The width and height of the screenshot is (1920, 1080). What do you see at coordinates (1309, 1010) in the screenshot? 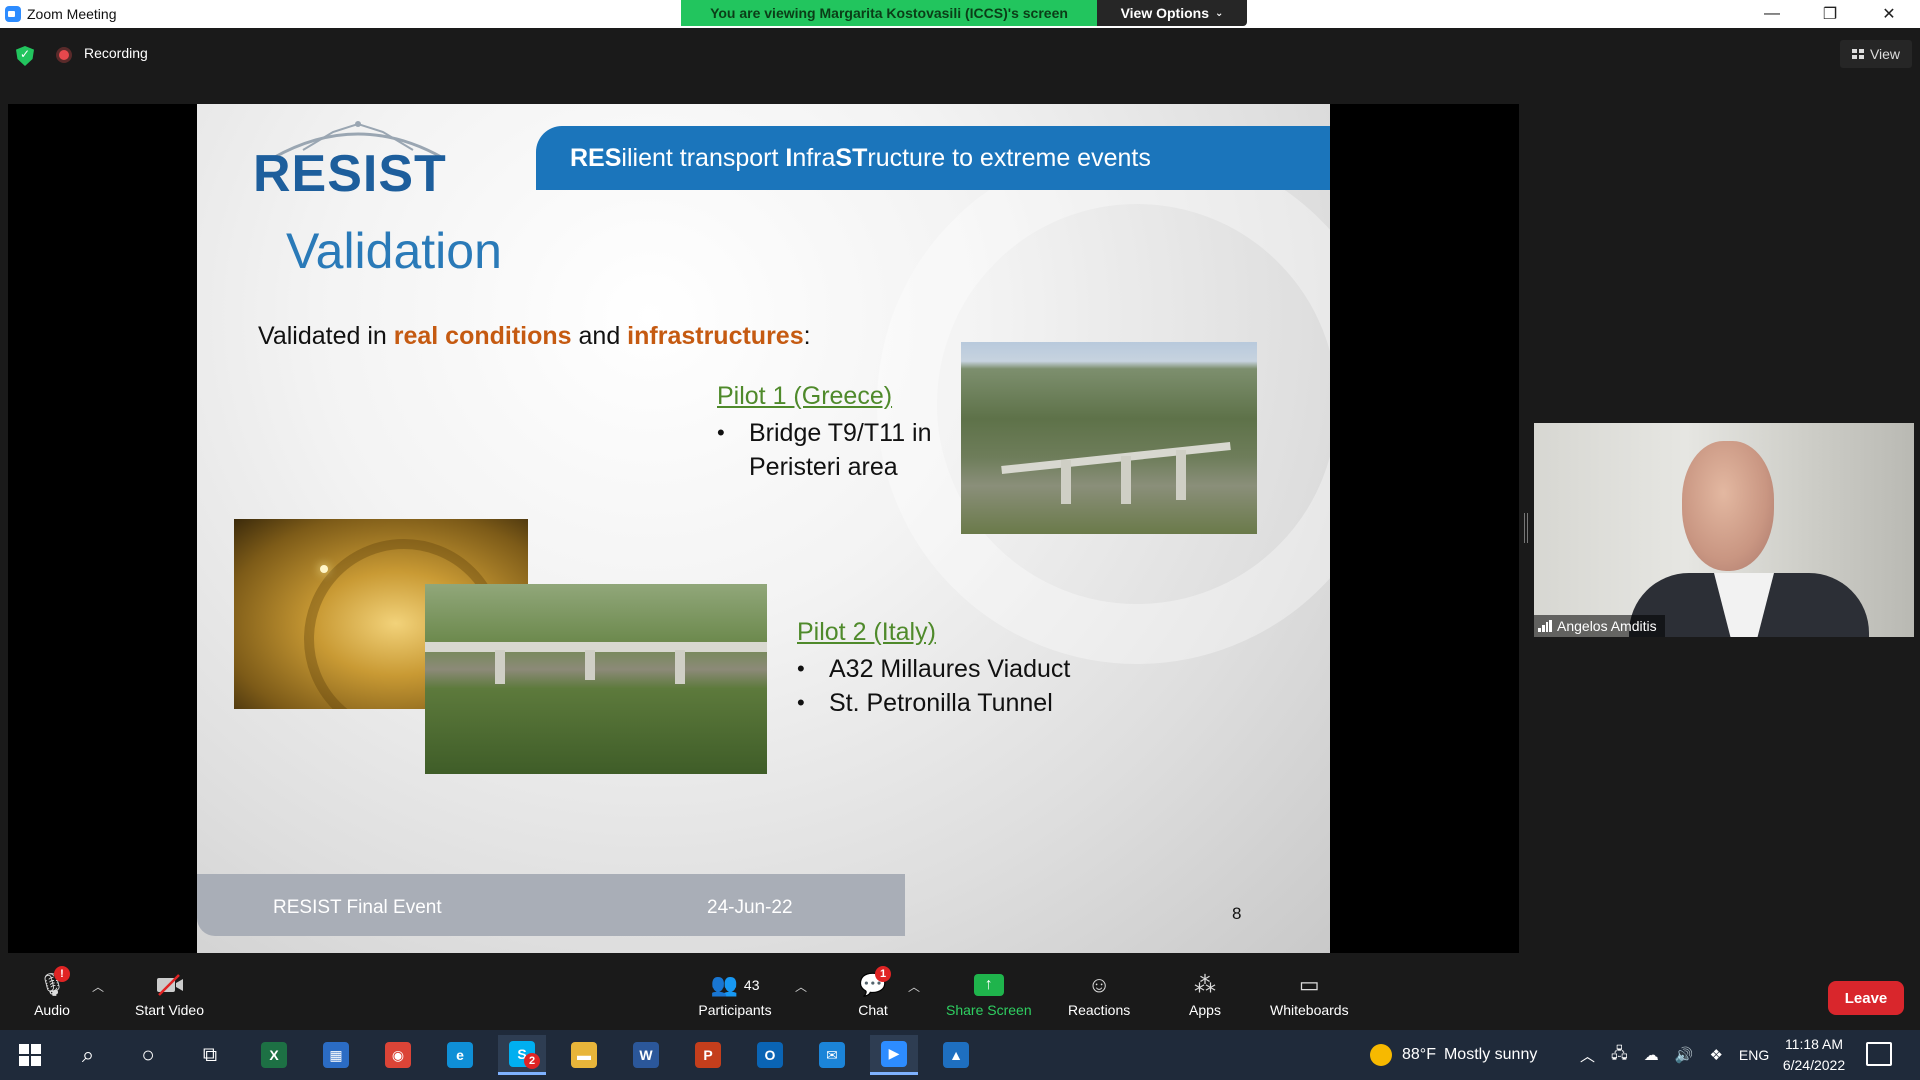
I see `whiteboards-label: Whiteboards` at bounding box center [1309, 1010].